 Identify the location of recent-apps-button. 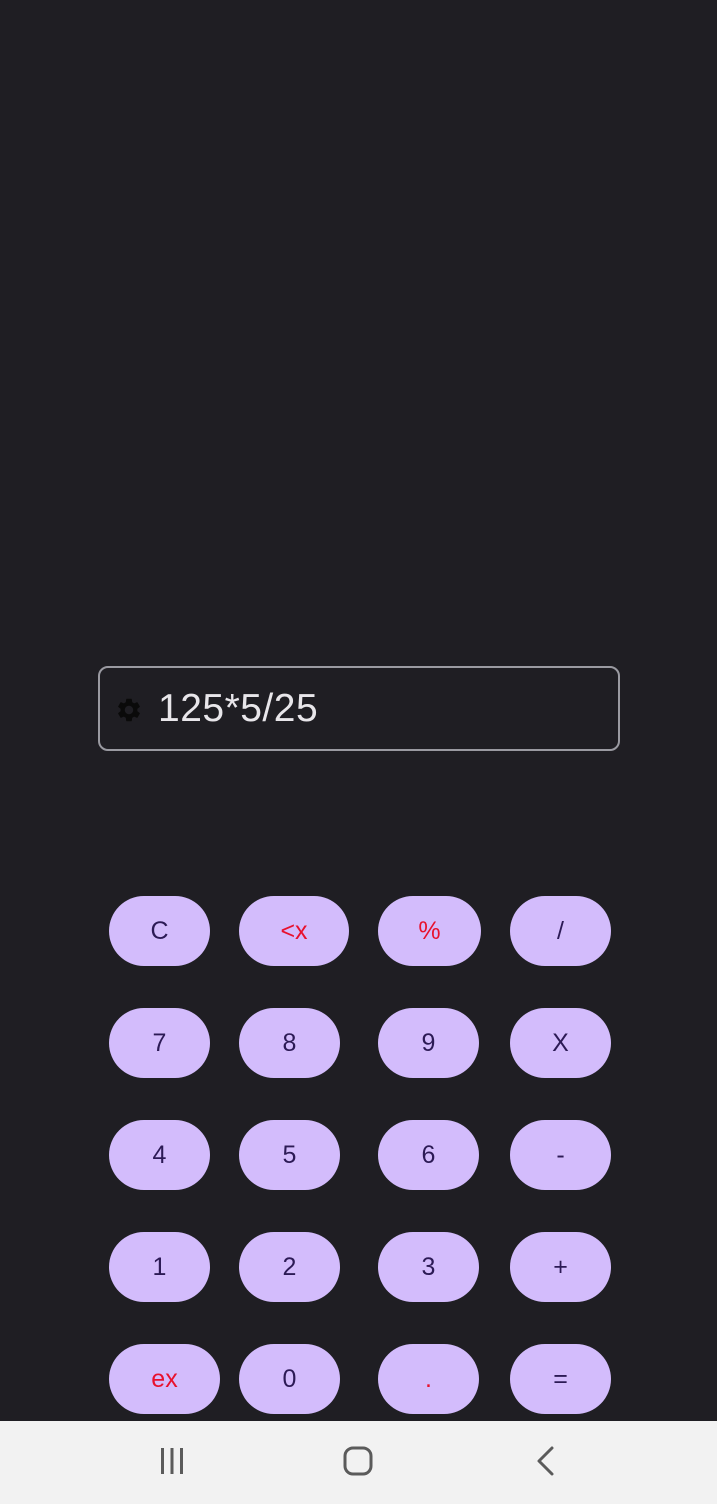
(172, 1463).